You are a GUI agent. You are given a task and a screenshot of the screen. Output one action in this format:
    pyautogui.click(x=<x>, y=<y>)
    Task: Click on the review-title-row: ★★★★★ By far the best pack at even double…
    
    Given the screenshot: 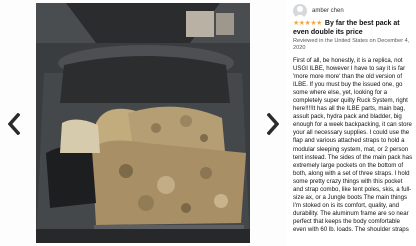 What is the action you would take?
    pyautogui.click(x=353, y=28)
    